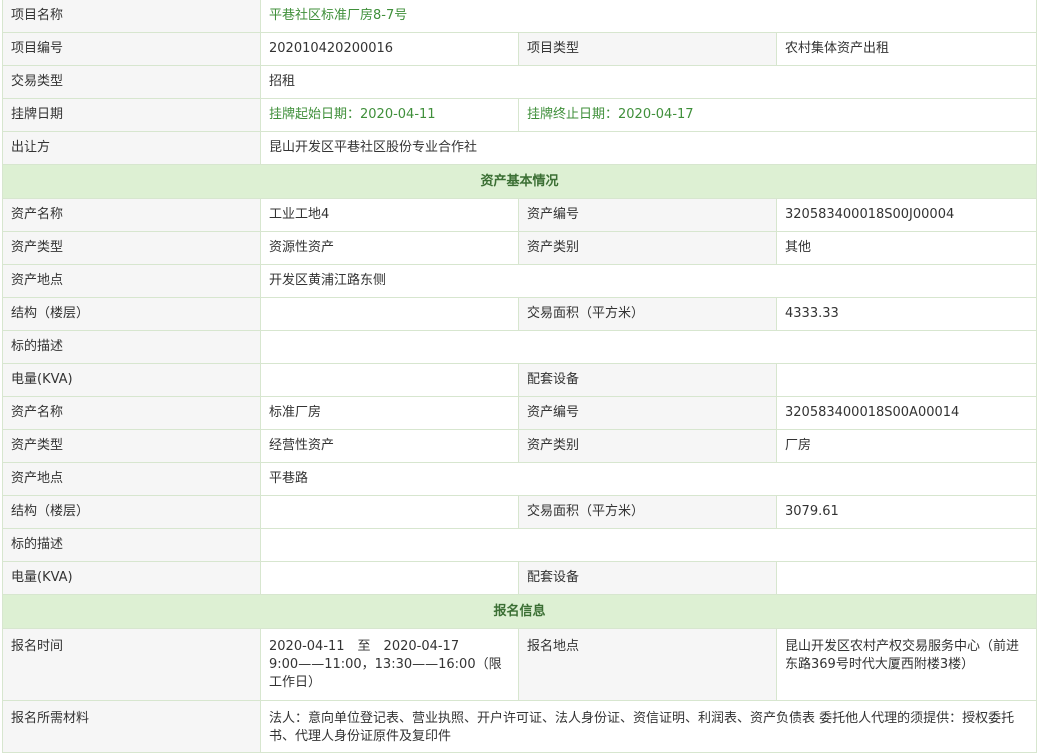 Image resolution: width=1038 pixels, height=754 pixels. I want to click on asset-category-value: 厂房, so click(906, 446).